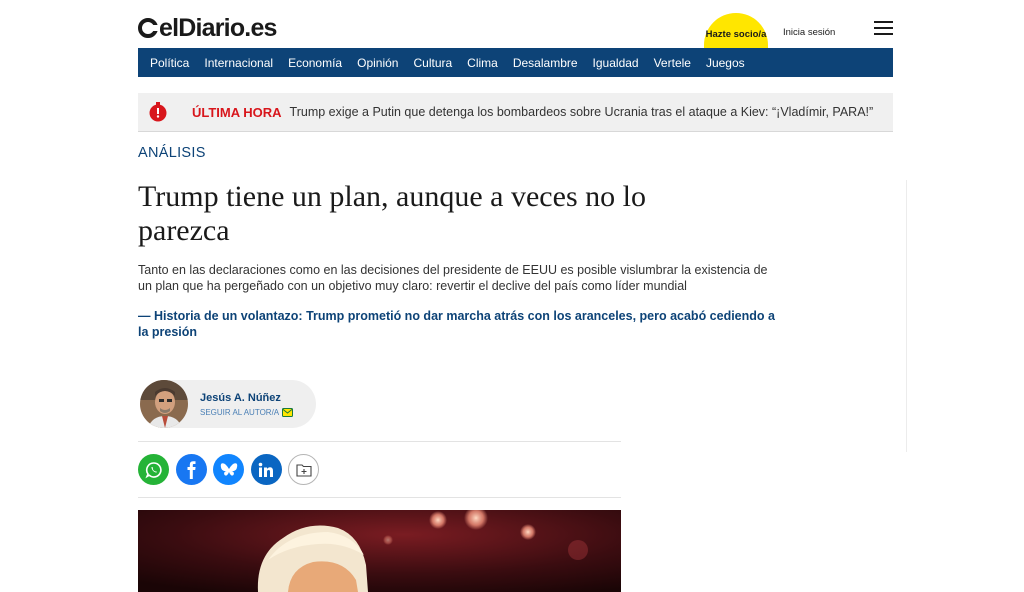 Image resolution: width=1024 pixels, height=592 pixels. What do you see at coordinates (246, 398) in the screenshot?
I see `author-name: Jesús A. Núñez` at bounding box center [246, 398].